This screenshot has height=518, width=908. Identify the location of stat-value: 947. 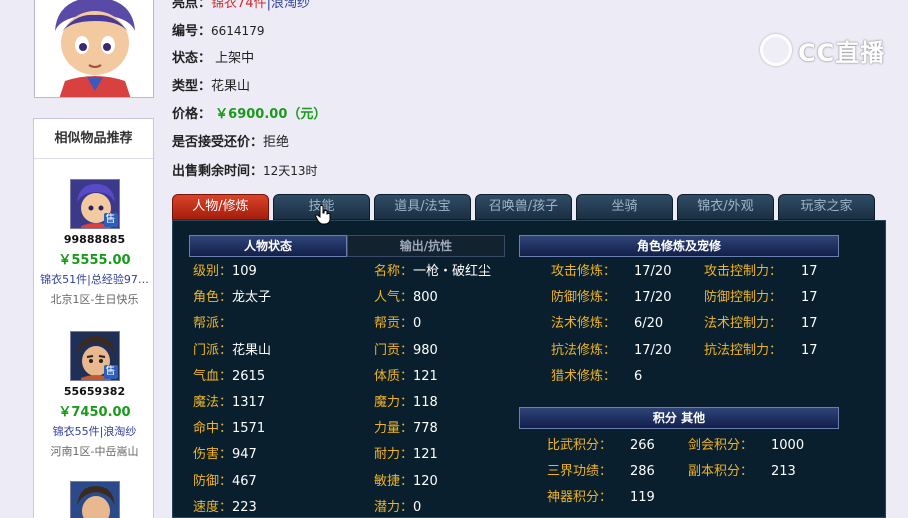
(244, 455).